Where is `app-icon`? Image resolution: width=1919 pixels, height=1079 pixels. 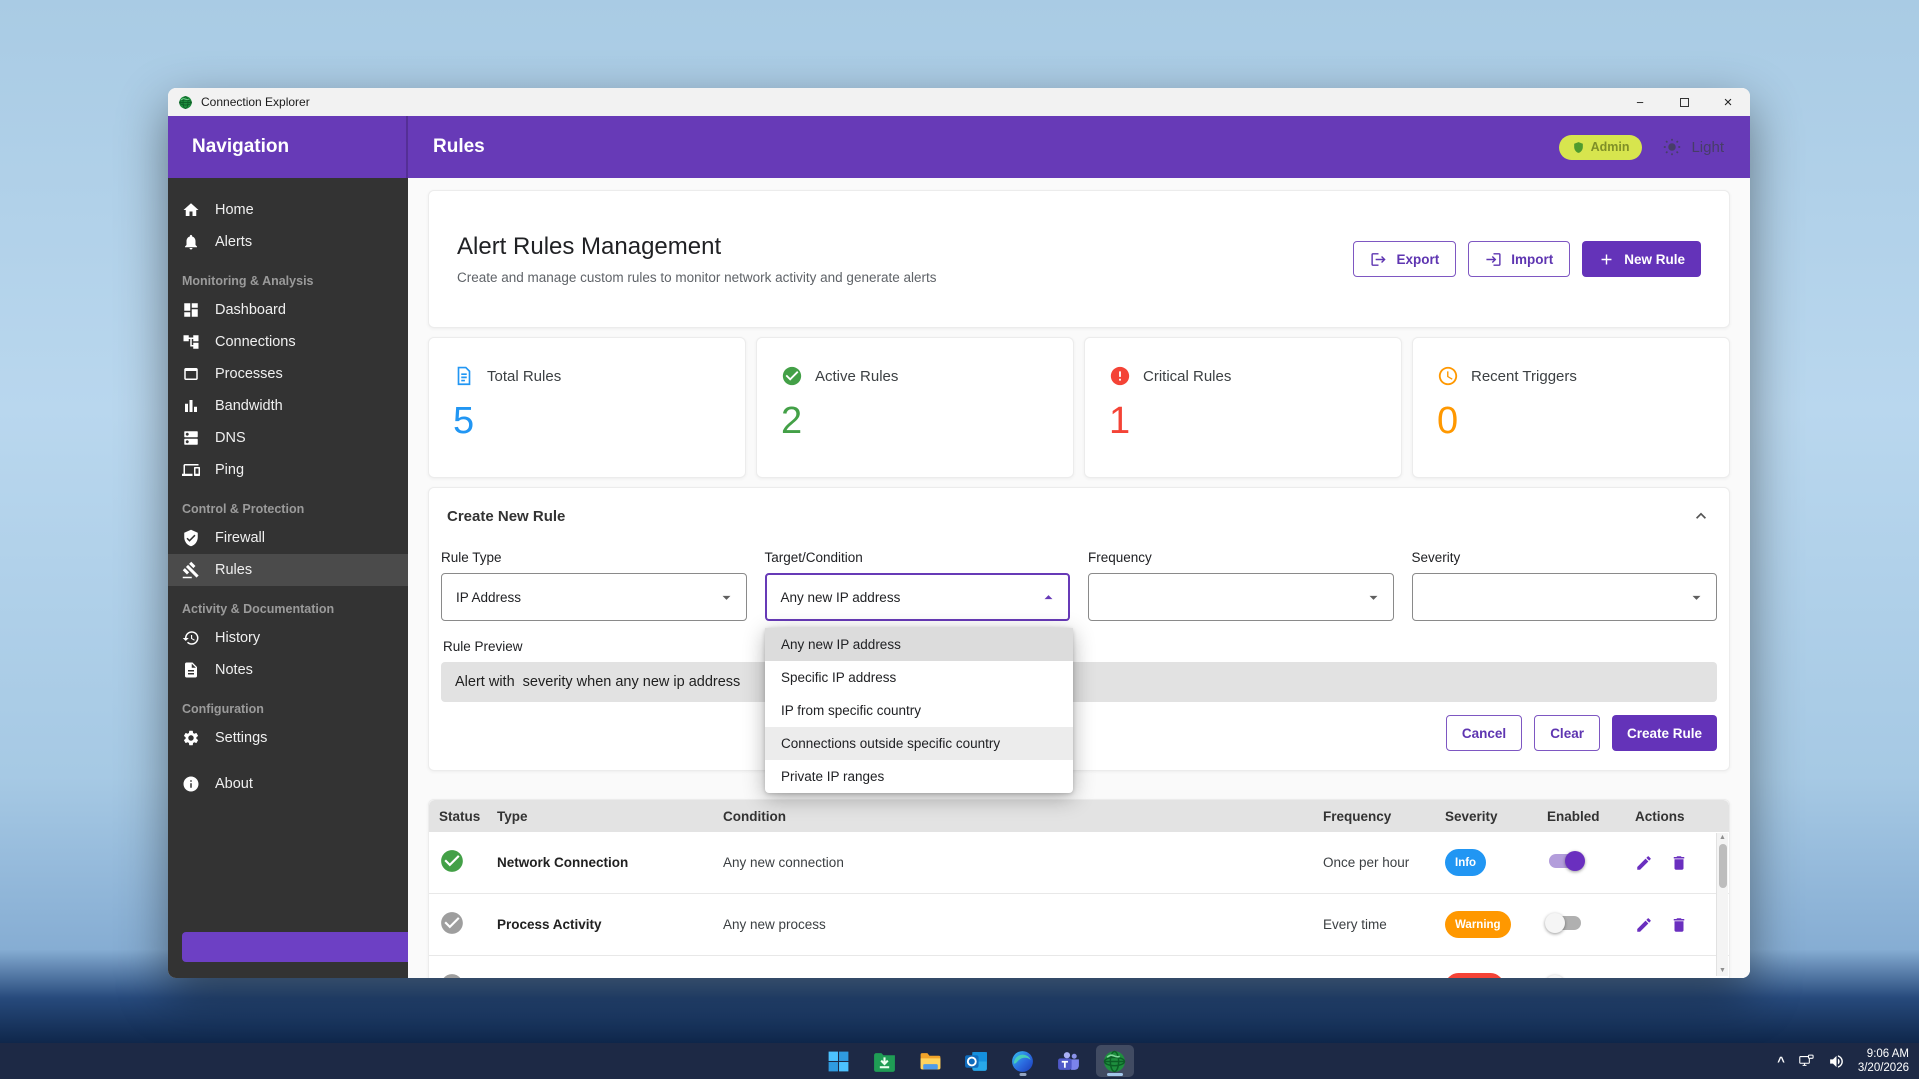 app-icon is located at coordinates (185, 102).